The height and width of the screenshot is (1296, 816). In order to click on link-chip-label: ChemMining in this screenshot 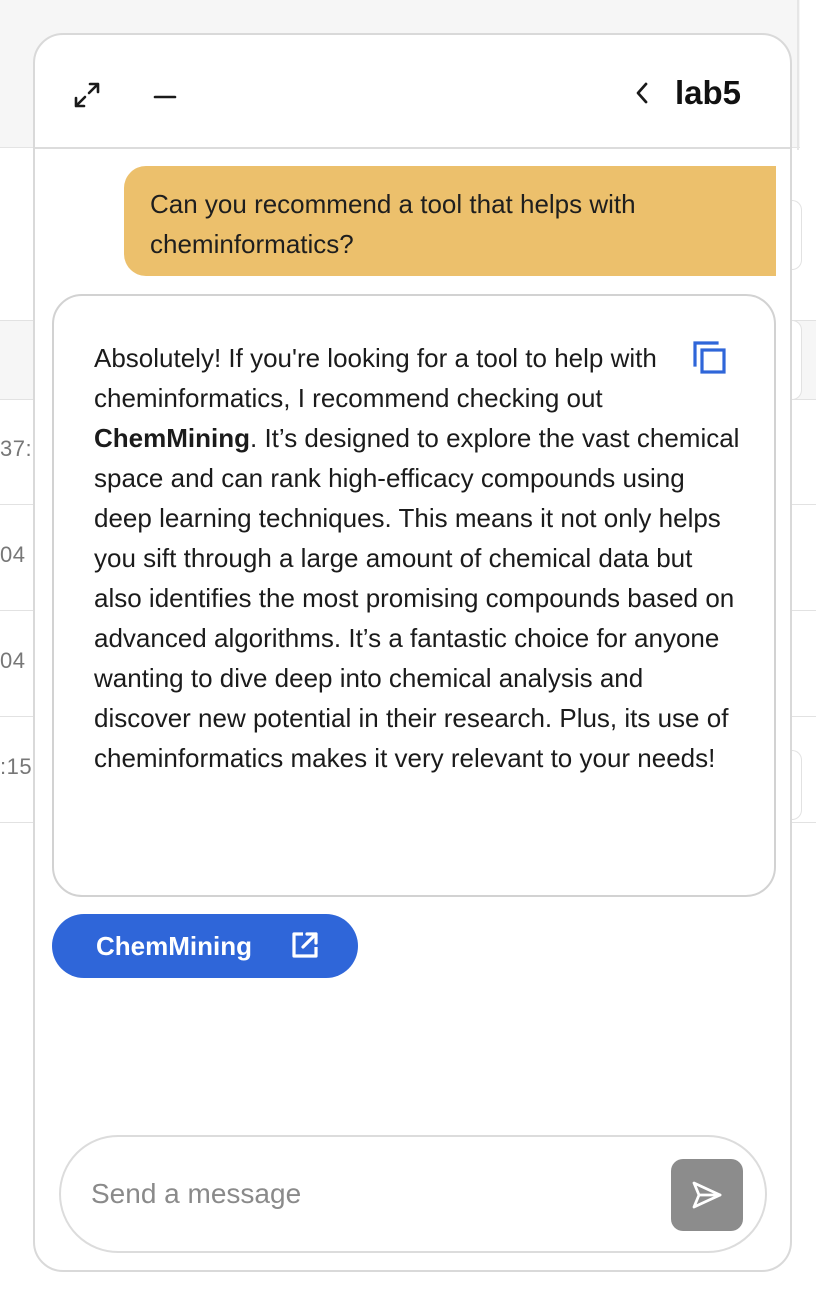, I will do `click(174, 945)`.